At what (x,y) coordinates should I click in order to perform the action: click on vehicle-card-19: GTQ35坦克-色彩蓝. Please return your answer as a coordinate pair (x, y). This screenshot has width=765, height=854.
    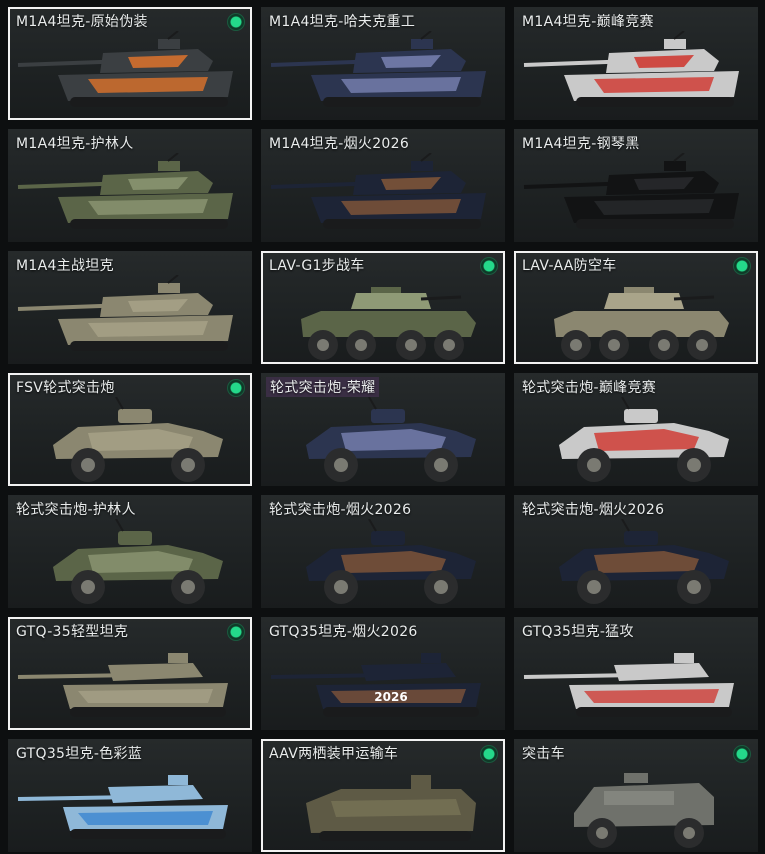
    Looking at the image, I should click on (130, 795).